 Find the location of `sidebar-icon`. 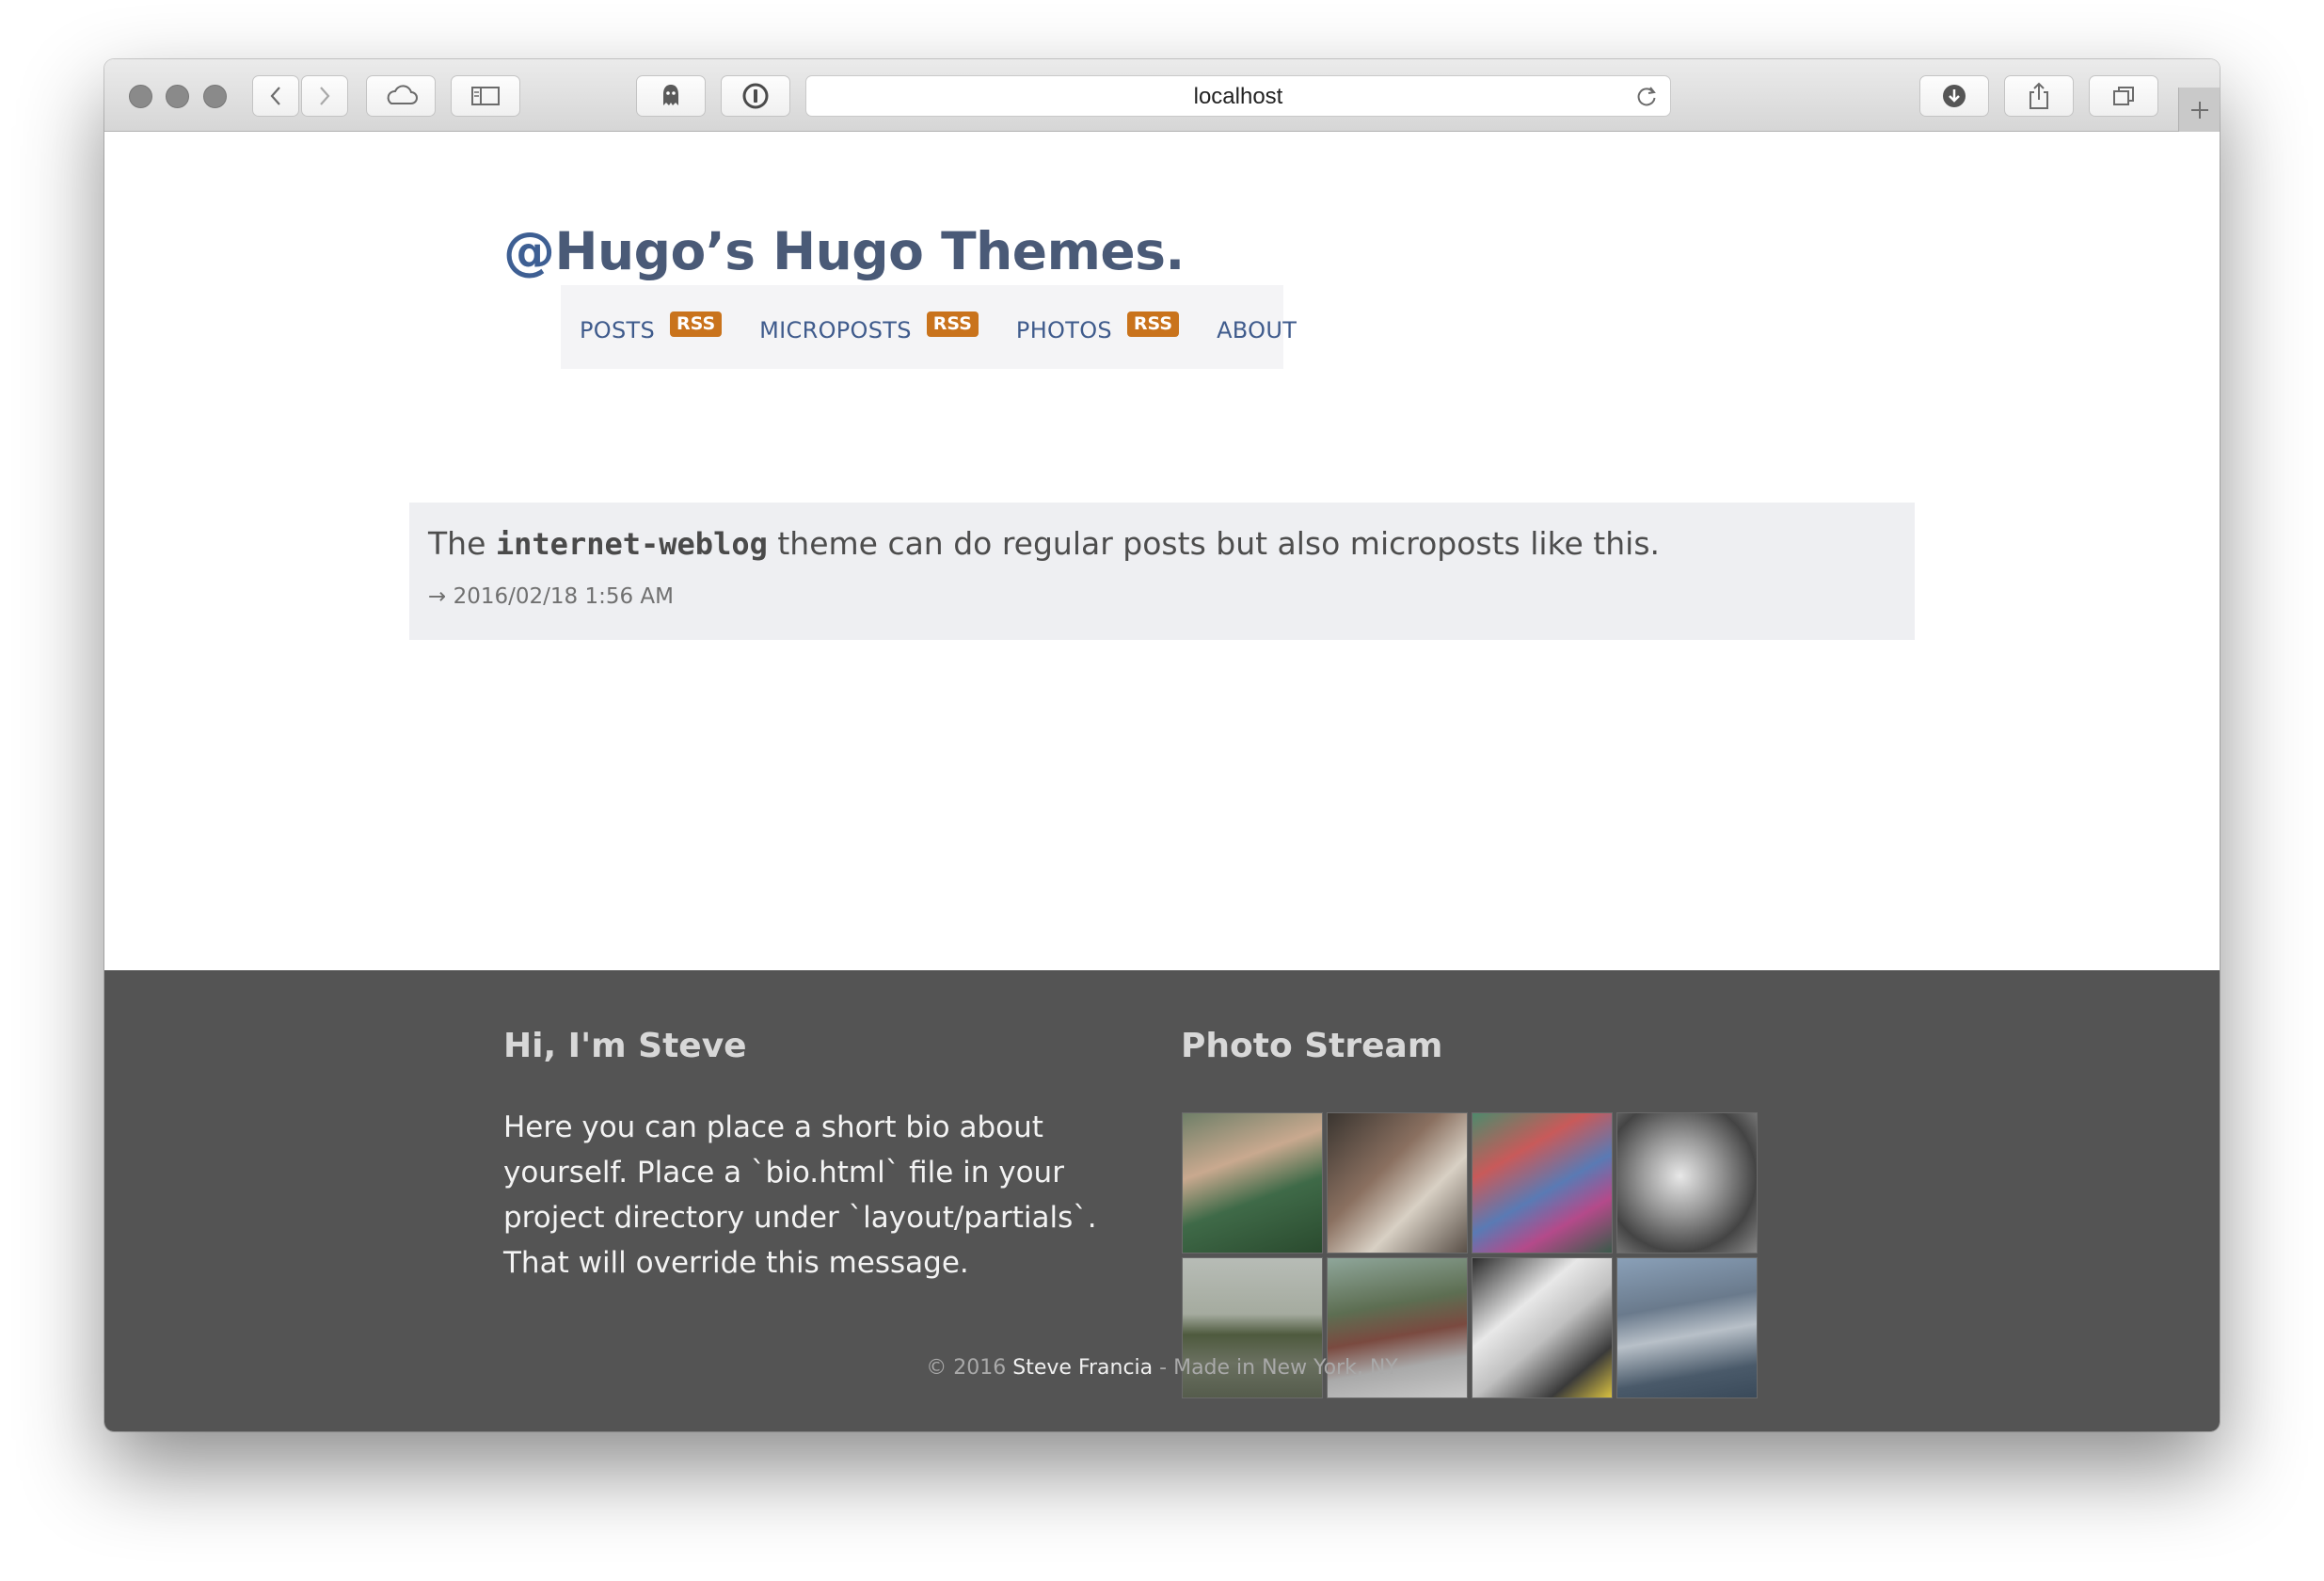

sidebar-icon is located at coordinates (485, 96).